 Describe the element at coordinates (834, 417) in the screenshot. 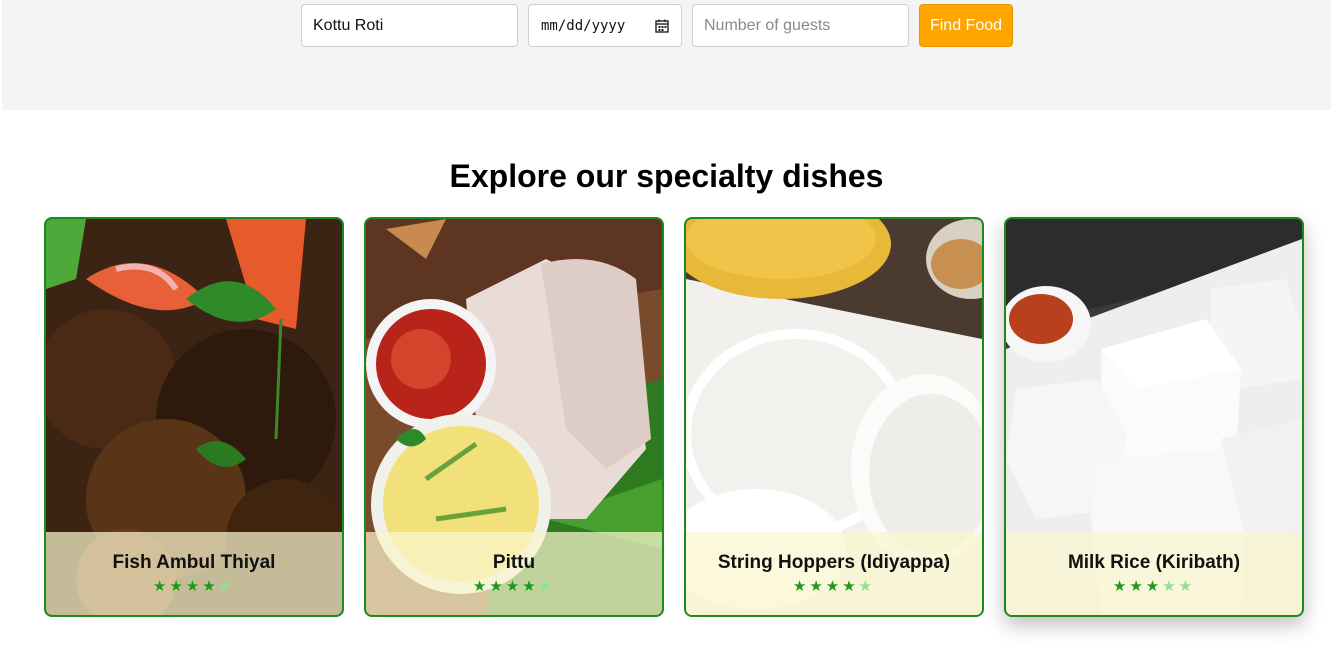

I see `dish-card: String Hoppers (Idiyappa) ★★★★★` at that location.